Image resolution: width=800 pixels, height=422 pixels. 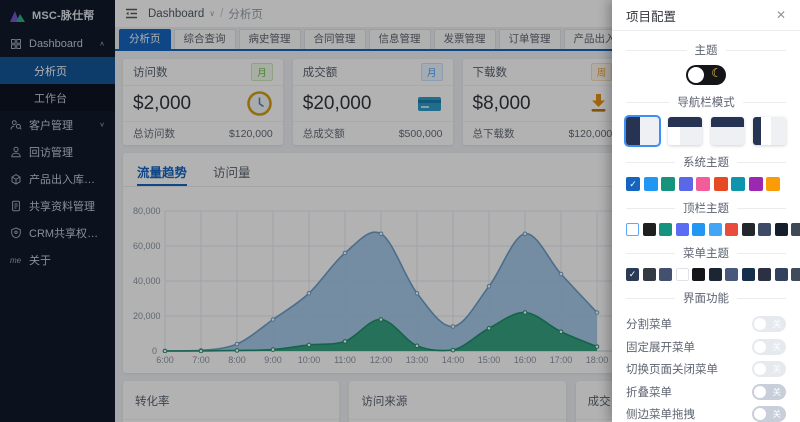 What do you see at coordinates (685, 131) in the screenshot?
I see `nav-mode-top-menu` at bounding box center [685, 131].